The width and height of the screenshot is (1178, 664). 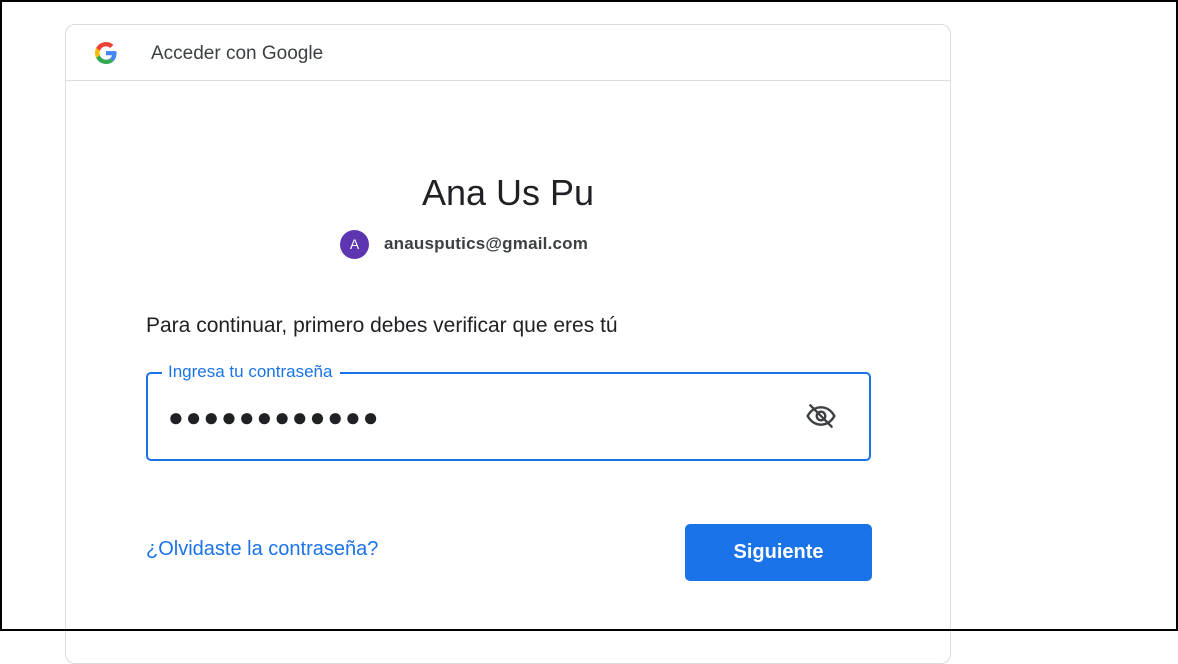 I want to click on account-chip: A anausputics@gmail.com, so click(x=464, y=244).